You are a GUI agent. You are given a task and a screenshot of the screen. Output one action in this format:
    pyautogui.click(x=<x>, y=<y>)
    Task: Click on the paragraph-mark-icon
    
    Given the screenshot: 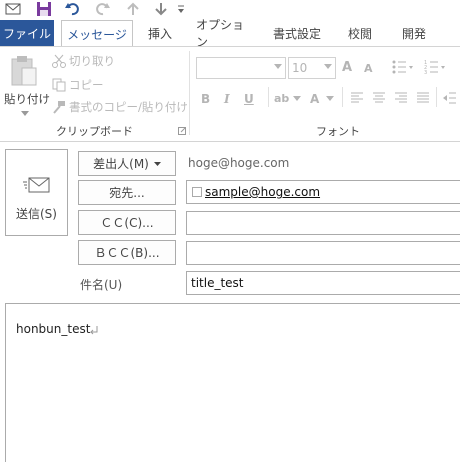 What is the action you would take?
    pyautogui.click(x=94, y=330)
    